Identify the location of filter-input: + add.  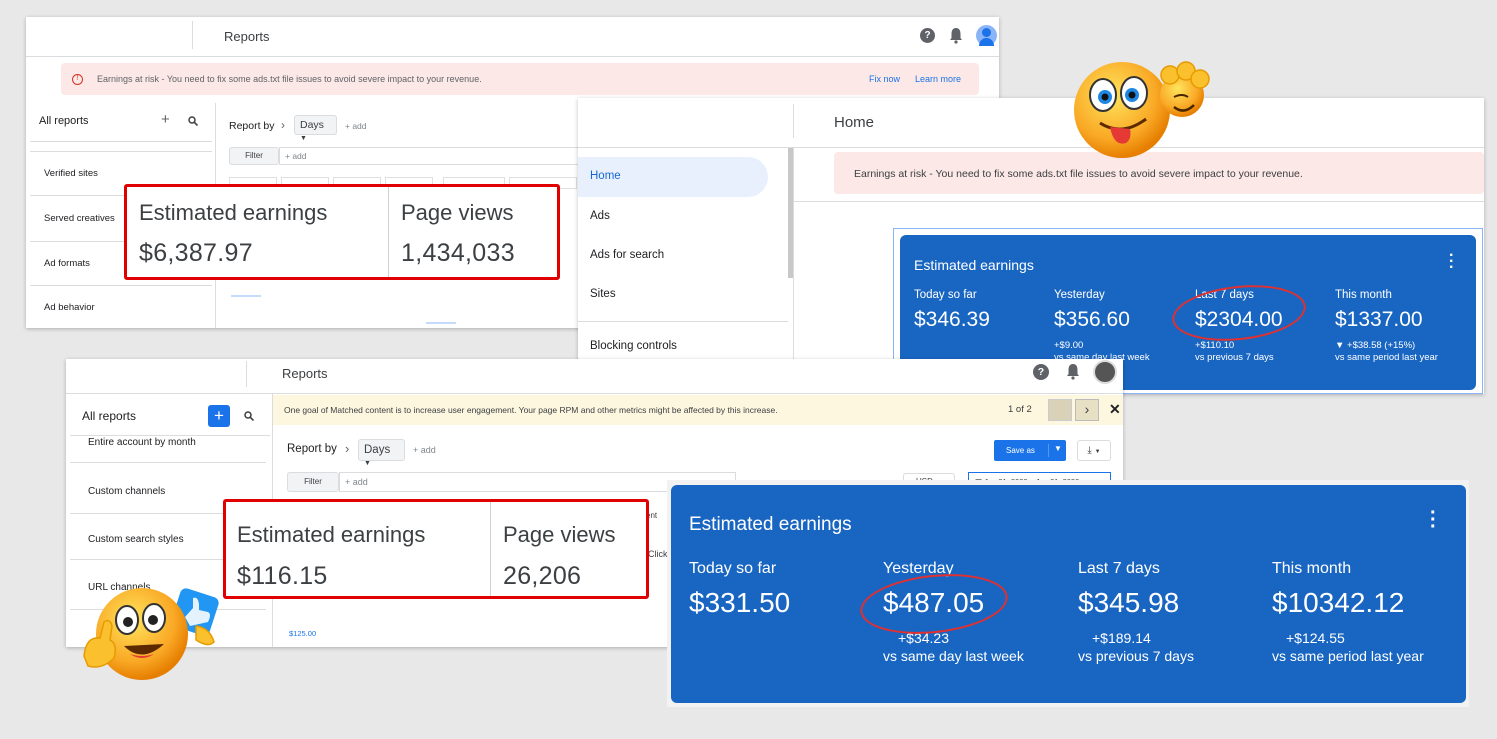
(429, 156).